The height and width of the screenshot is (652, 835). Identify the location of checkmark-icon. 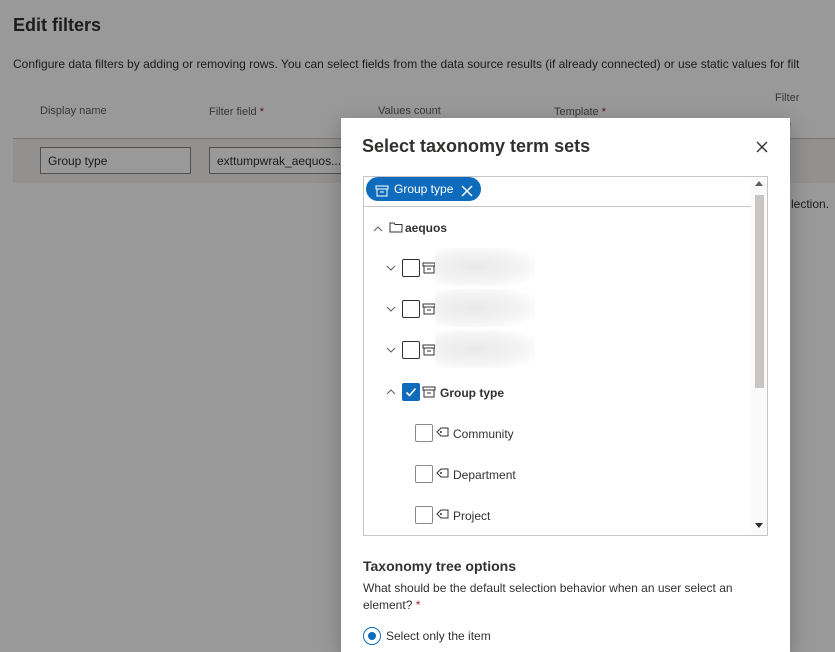
(411, 392).